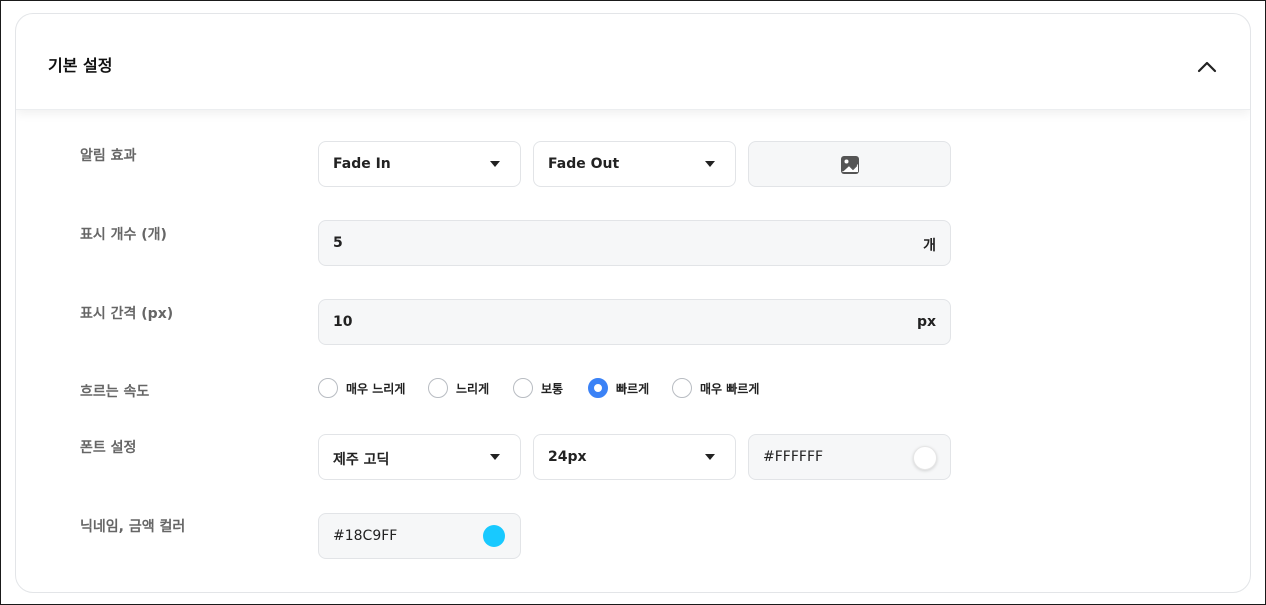 This screenshot has width=1266, height=605. What do you see at coordinates (552, 389) in the screenshot?
I see `speed-option-label: 보통` at bounding box center [552, 389].